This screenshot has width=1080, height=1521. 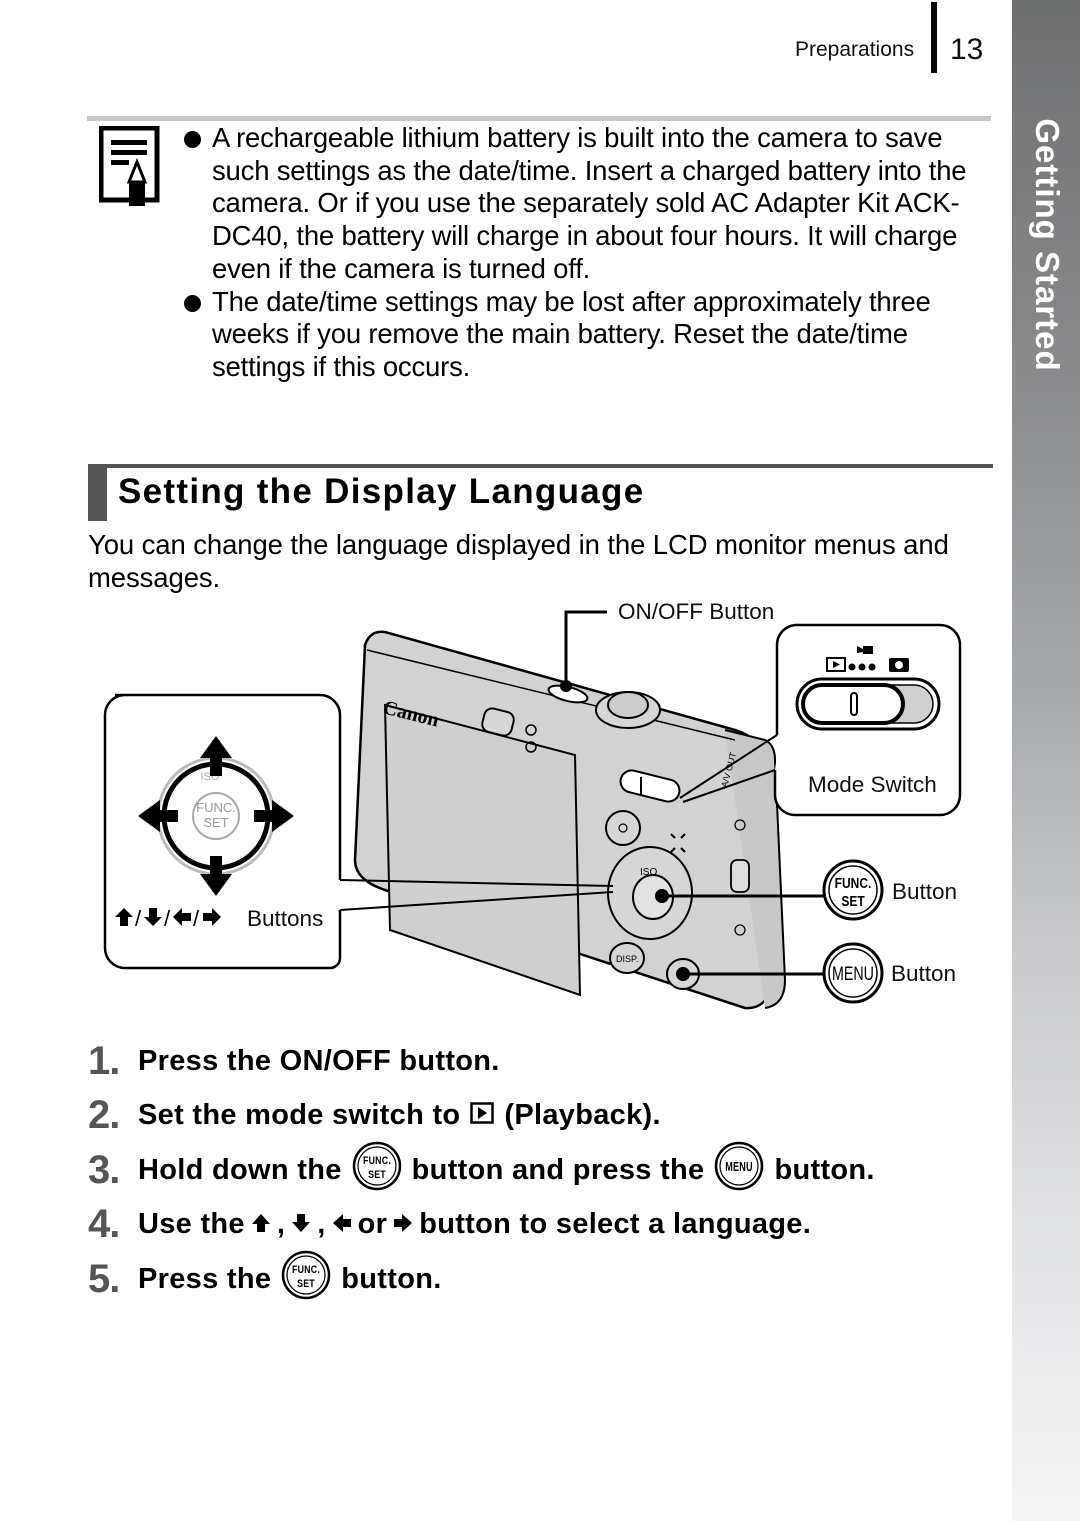 What do you see at coordinates (615, 1224) in the screenshot?
I see `step-text: button to select a language.` at bounding box center [615, 1224].